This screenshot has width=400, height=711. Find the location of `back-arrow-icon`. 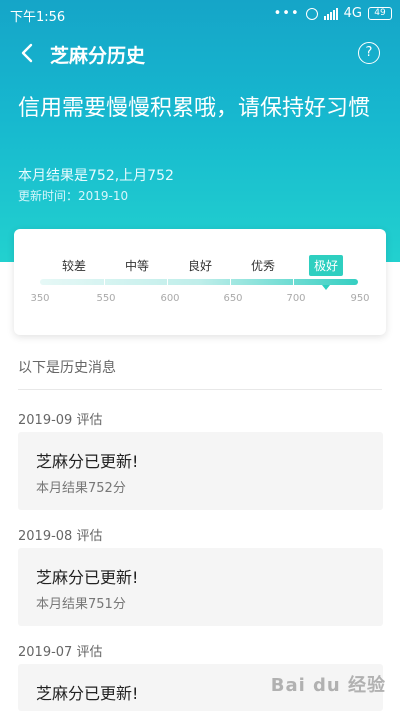

back-arrow-icon is located at coordinates (27, 53).